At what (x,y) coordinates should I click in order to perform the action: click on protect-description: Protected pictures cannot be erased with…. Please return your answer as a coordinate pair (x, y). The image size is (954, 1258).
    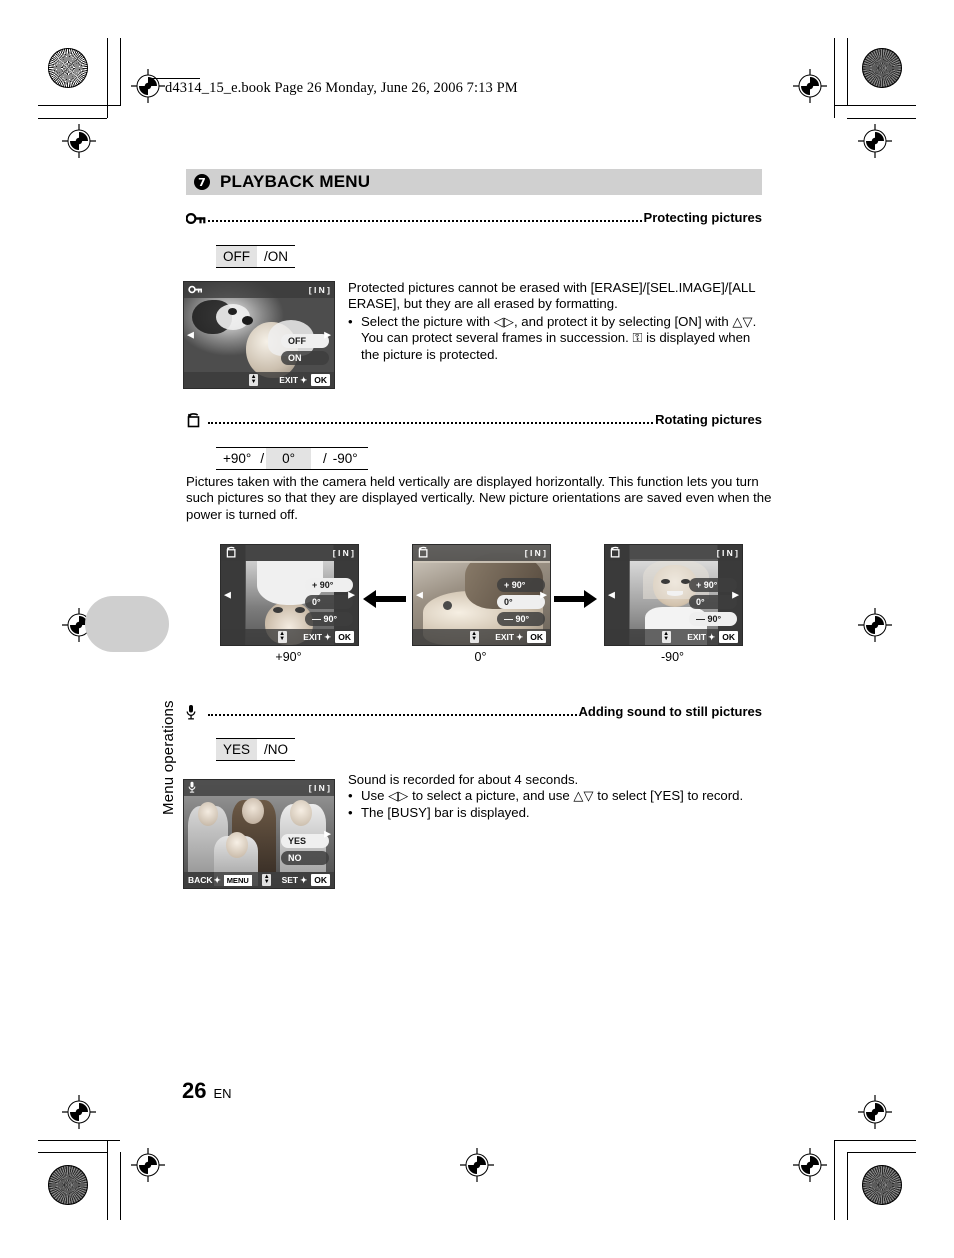
    Looking at the image, I should click on (560, 321).